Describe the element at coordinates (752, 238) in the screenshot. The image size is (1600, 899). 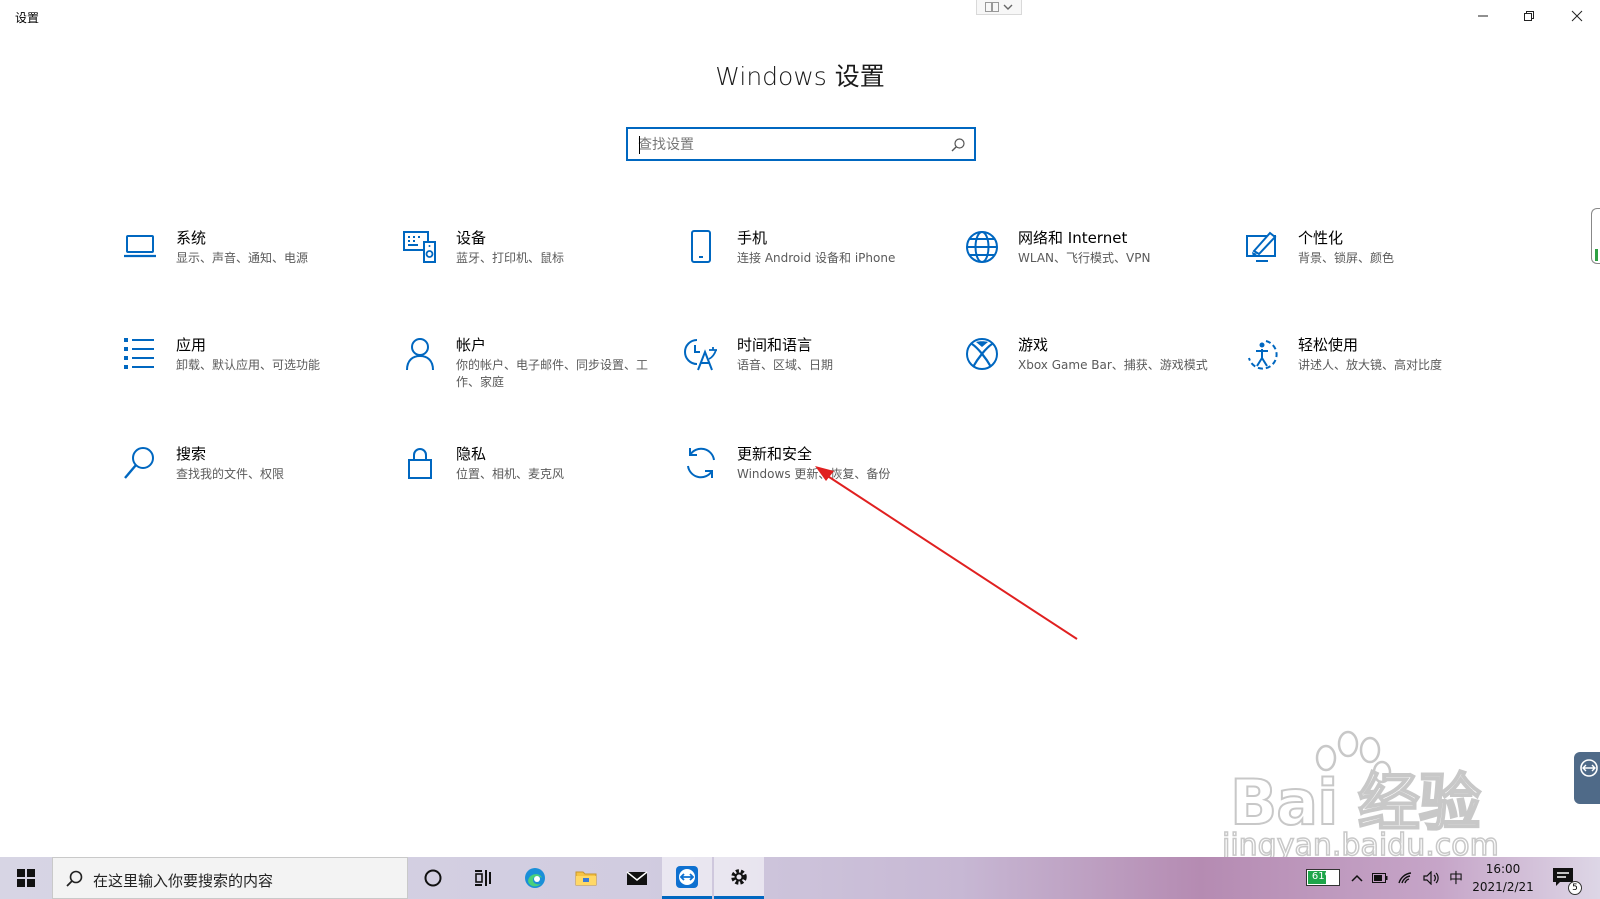
I see `category-title: 手机` at that location.